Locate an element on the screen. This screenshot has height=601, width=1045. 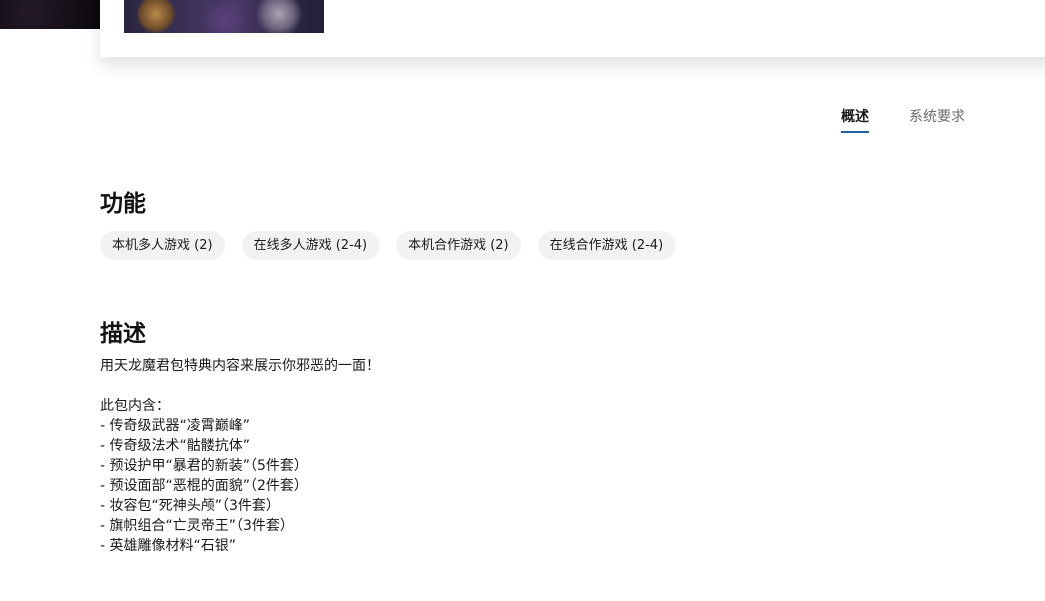
list-item: - 妆容包“死神头颅”（3件套） is located at coordinates (190, 506).